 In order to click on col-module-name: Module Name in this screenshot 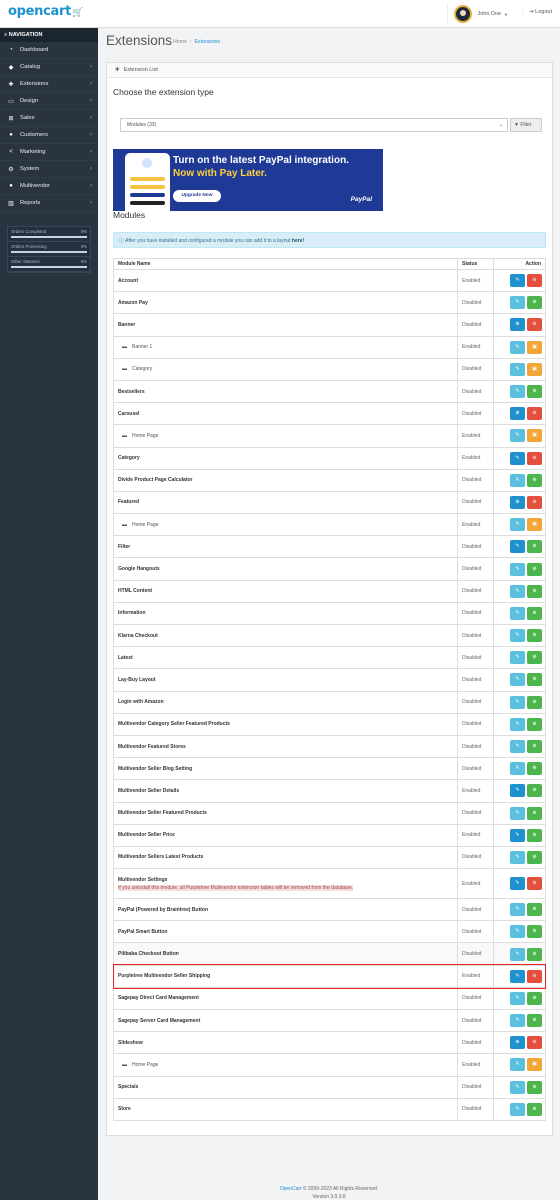, I will do `click(285, 264)`.